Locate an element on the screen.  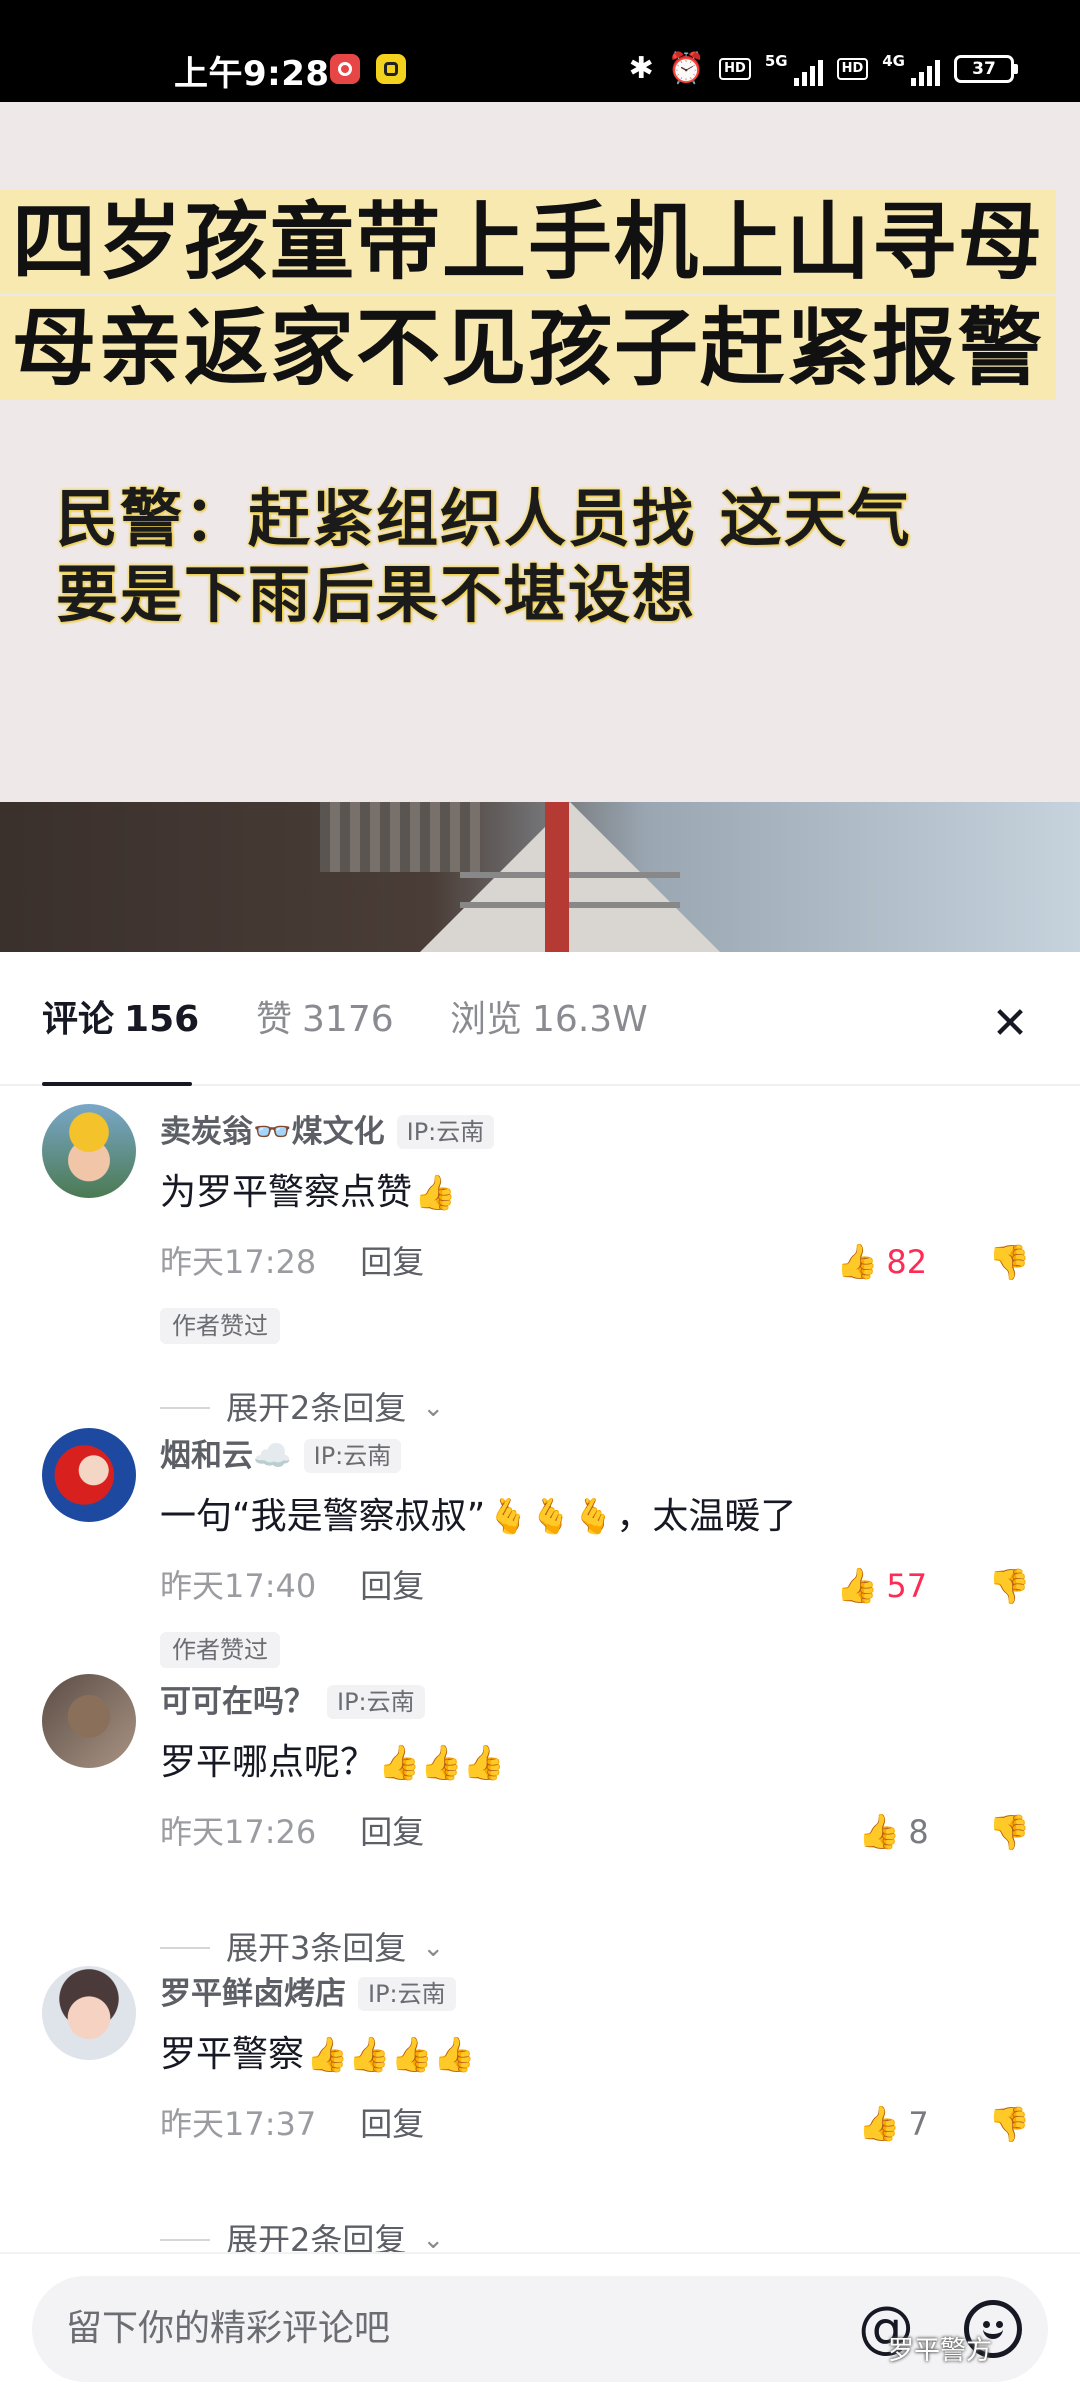
thumbs-up-emoji: 👍 is located at coordinates (435, 1193).